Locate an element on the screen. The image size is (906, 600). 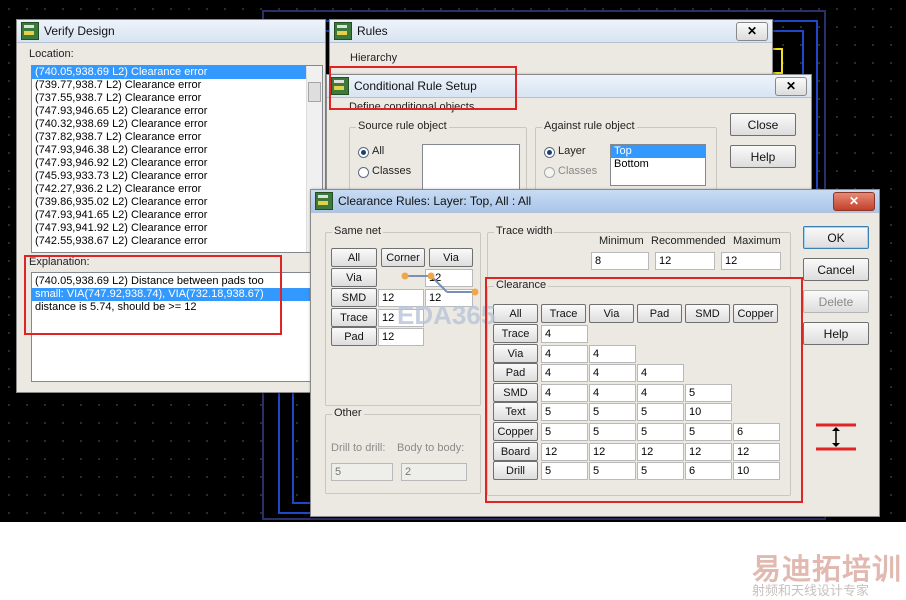
cond-close-icon: ✕ is located at coordinates (791, 86).